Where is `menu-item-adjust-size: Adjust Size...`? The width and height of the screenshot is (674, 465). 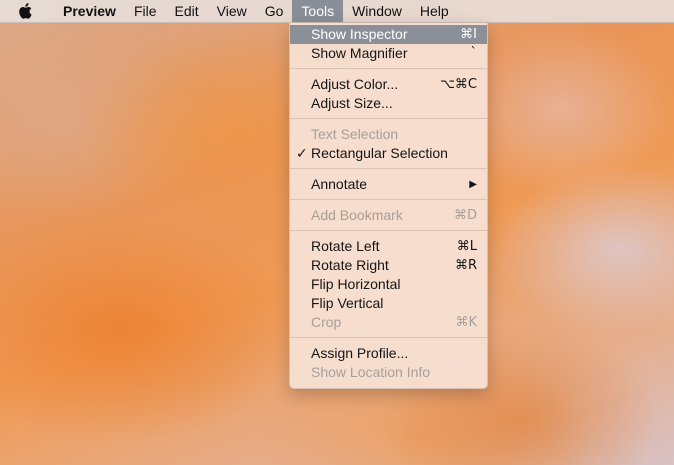
menu-item-adjust-size: Adjust Size... is located at coordinates (388, 103).